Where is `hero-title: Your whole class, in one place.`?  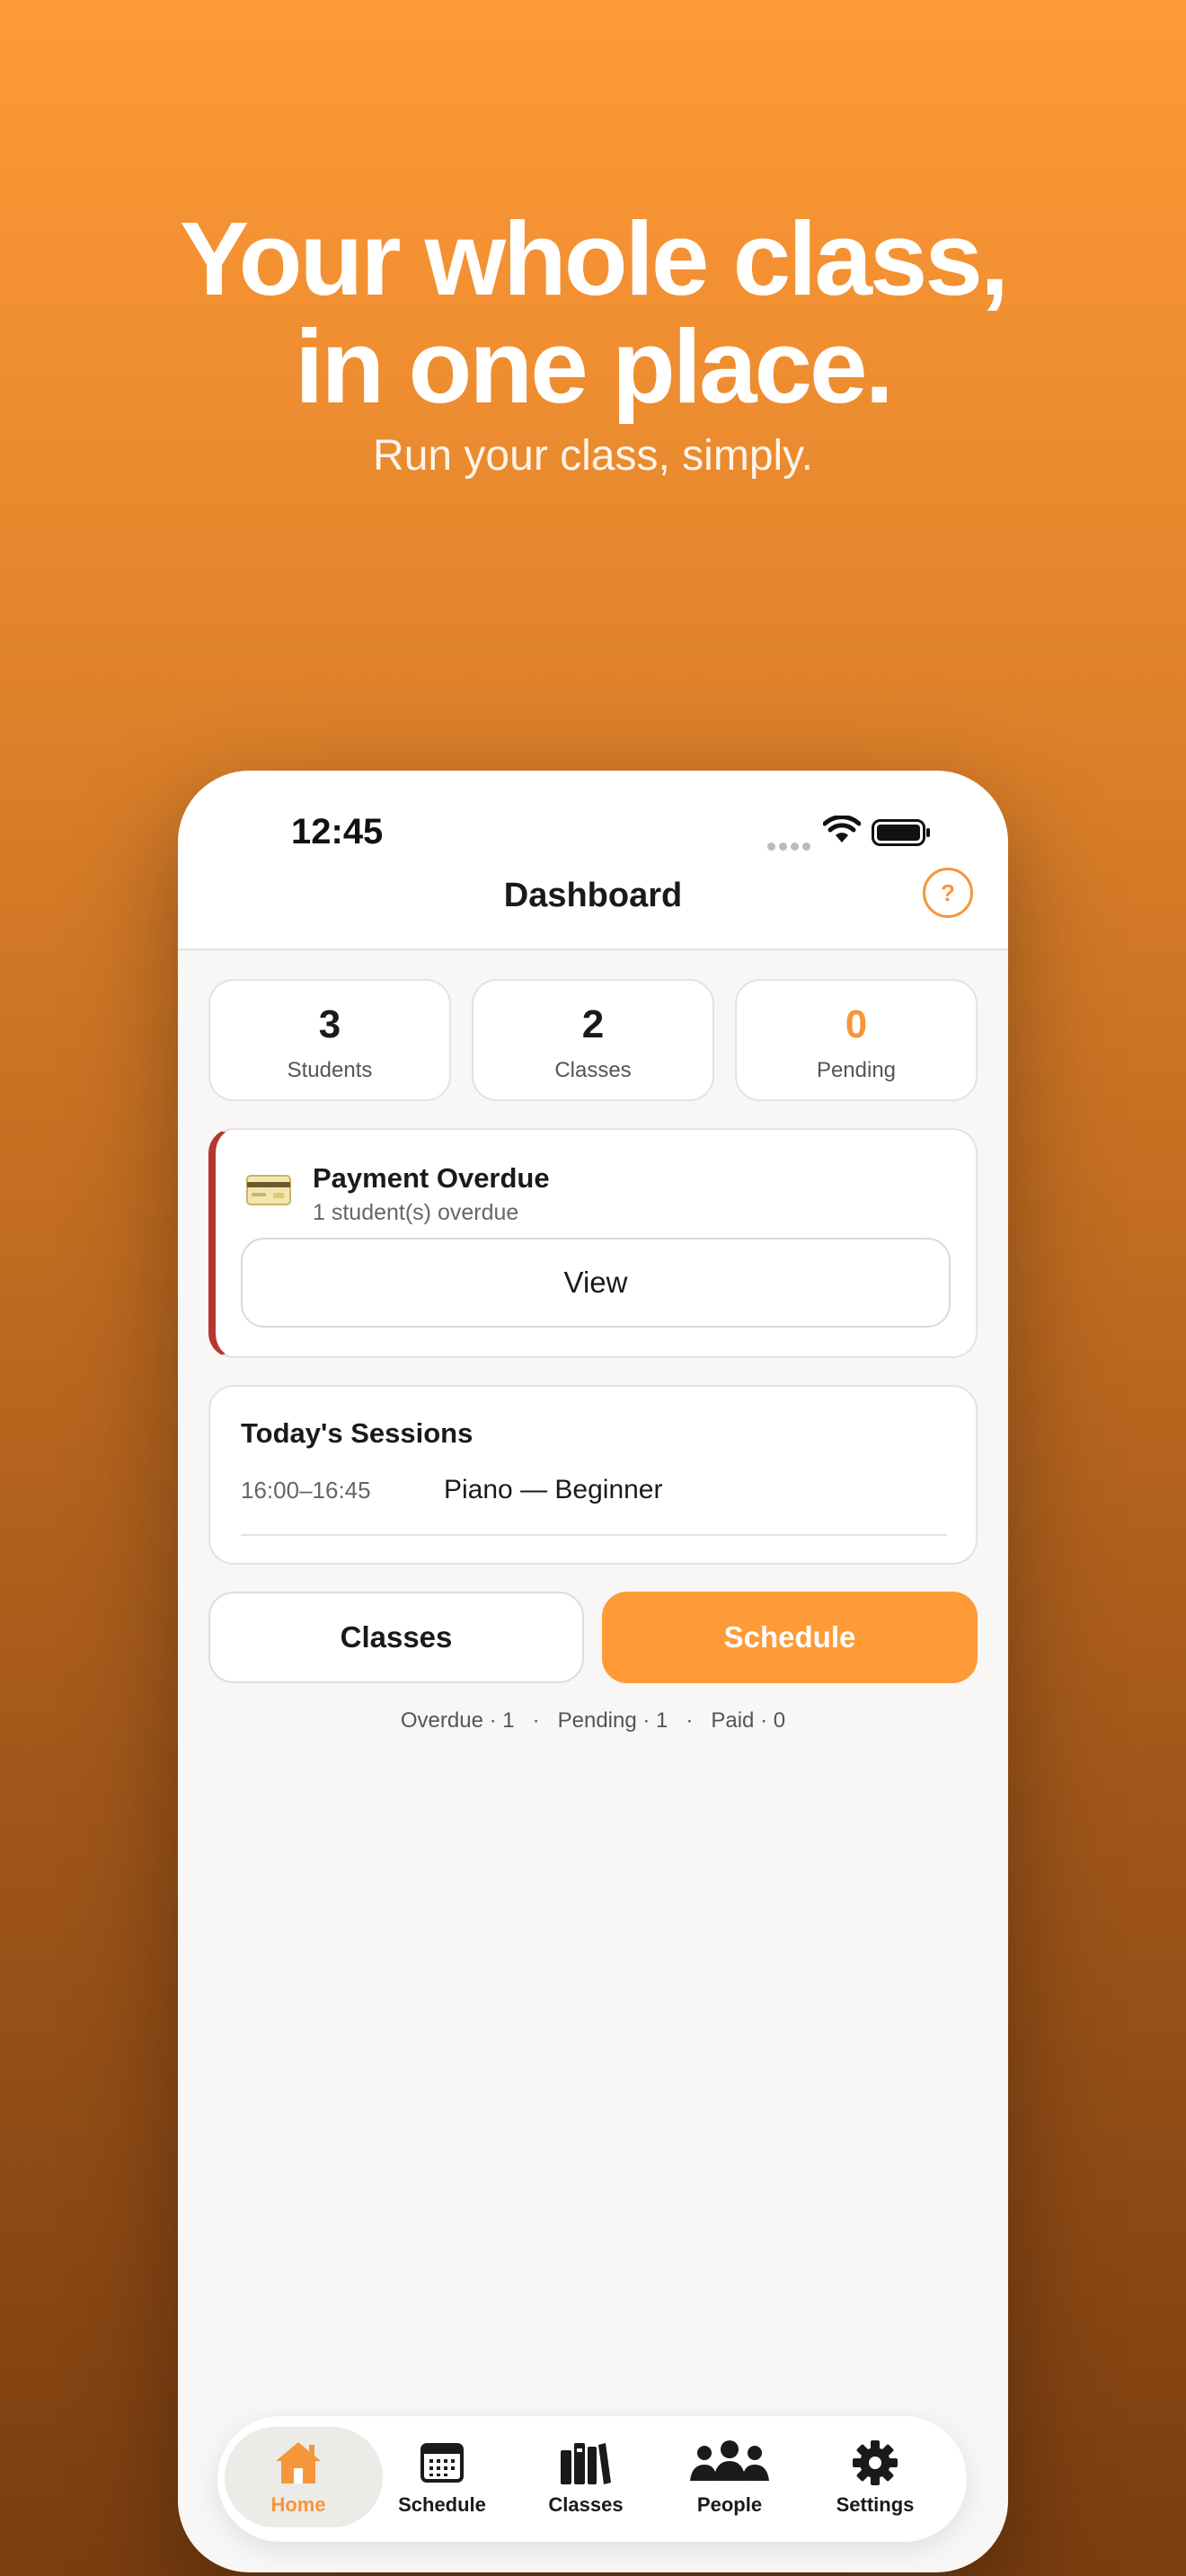
hero-title: Your whole class, in one place. is located at coordinates (593, 312).